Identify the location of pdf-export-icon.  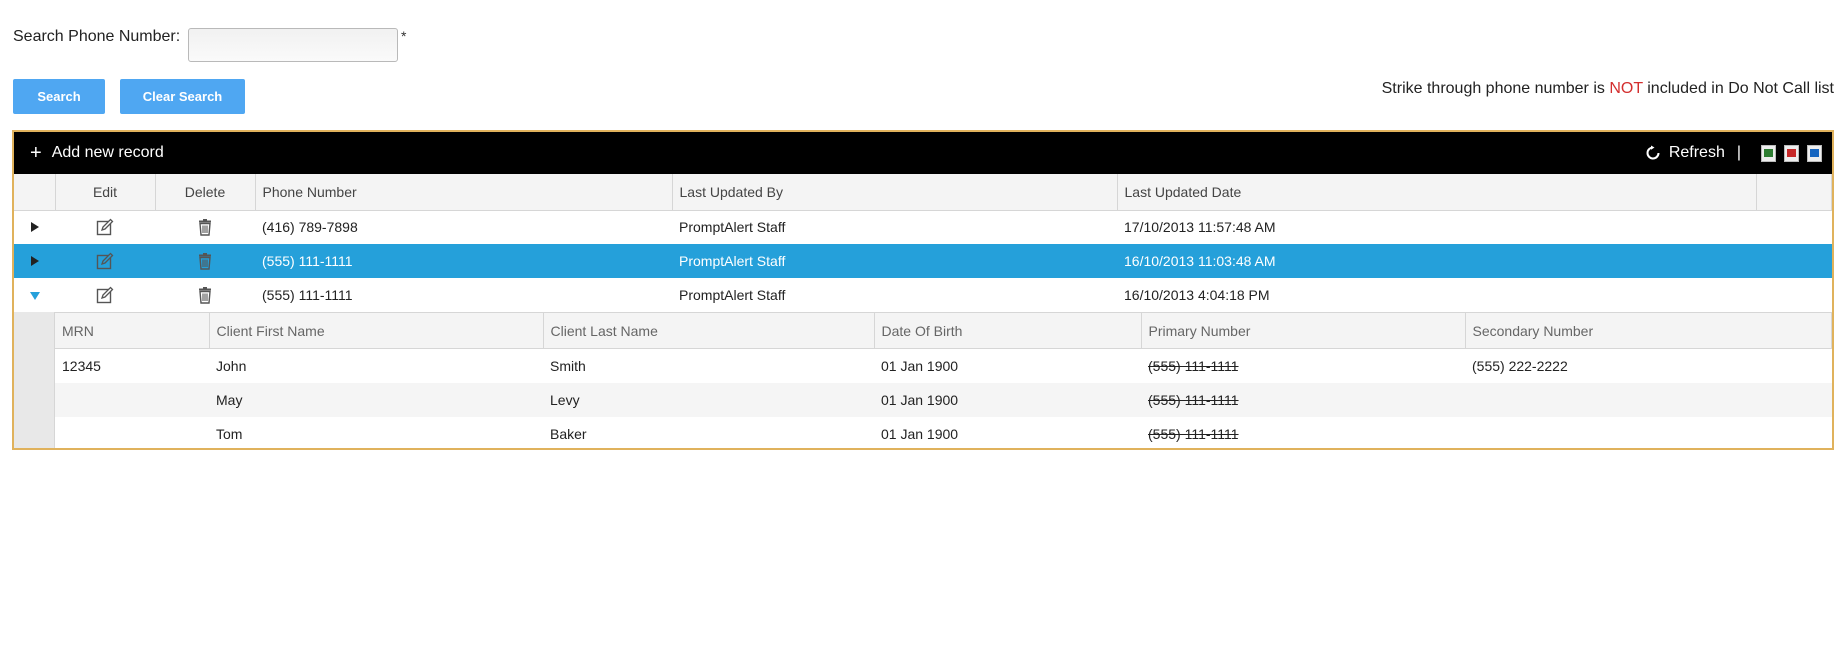
(1791, 153).